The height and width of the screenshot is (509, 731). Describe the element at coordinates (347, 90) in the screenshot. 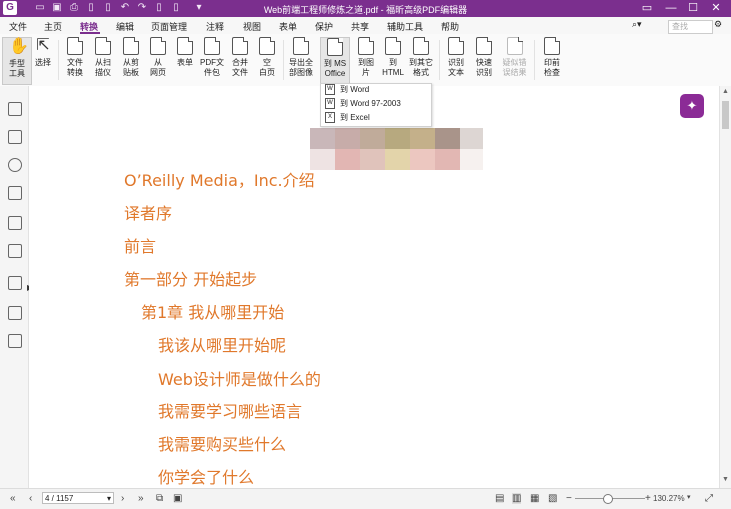

I see `dropdown-to-word: W到 Word` at that location.